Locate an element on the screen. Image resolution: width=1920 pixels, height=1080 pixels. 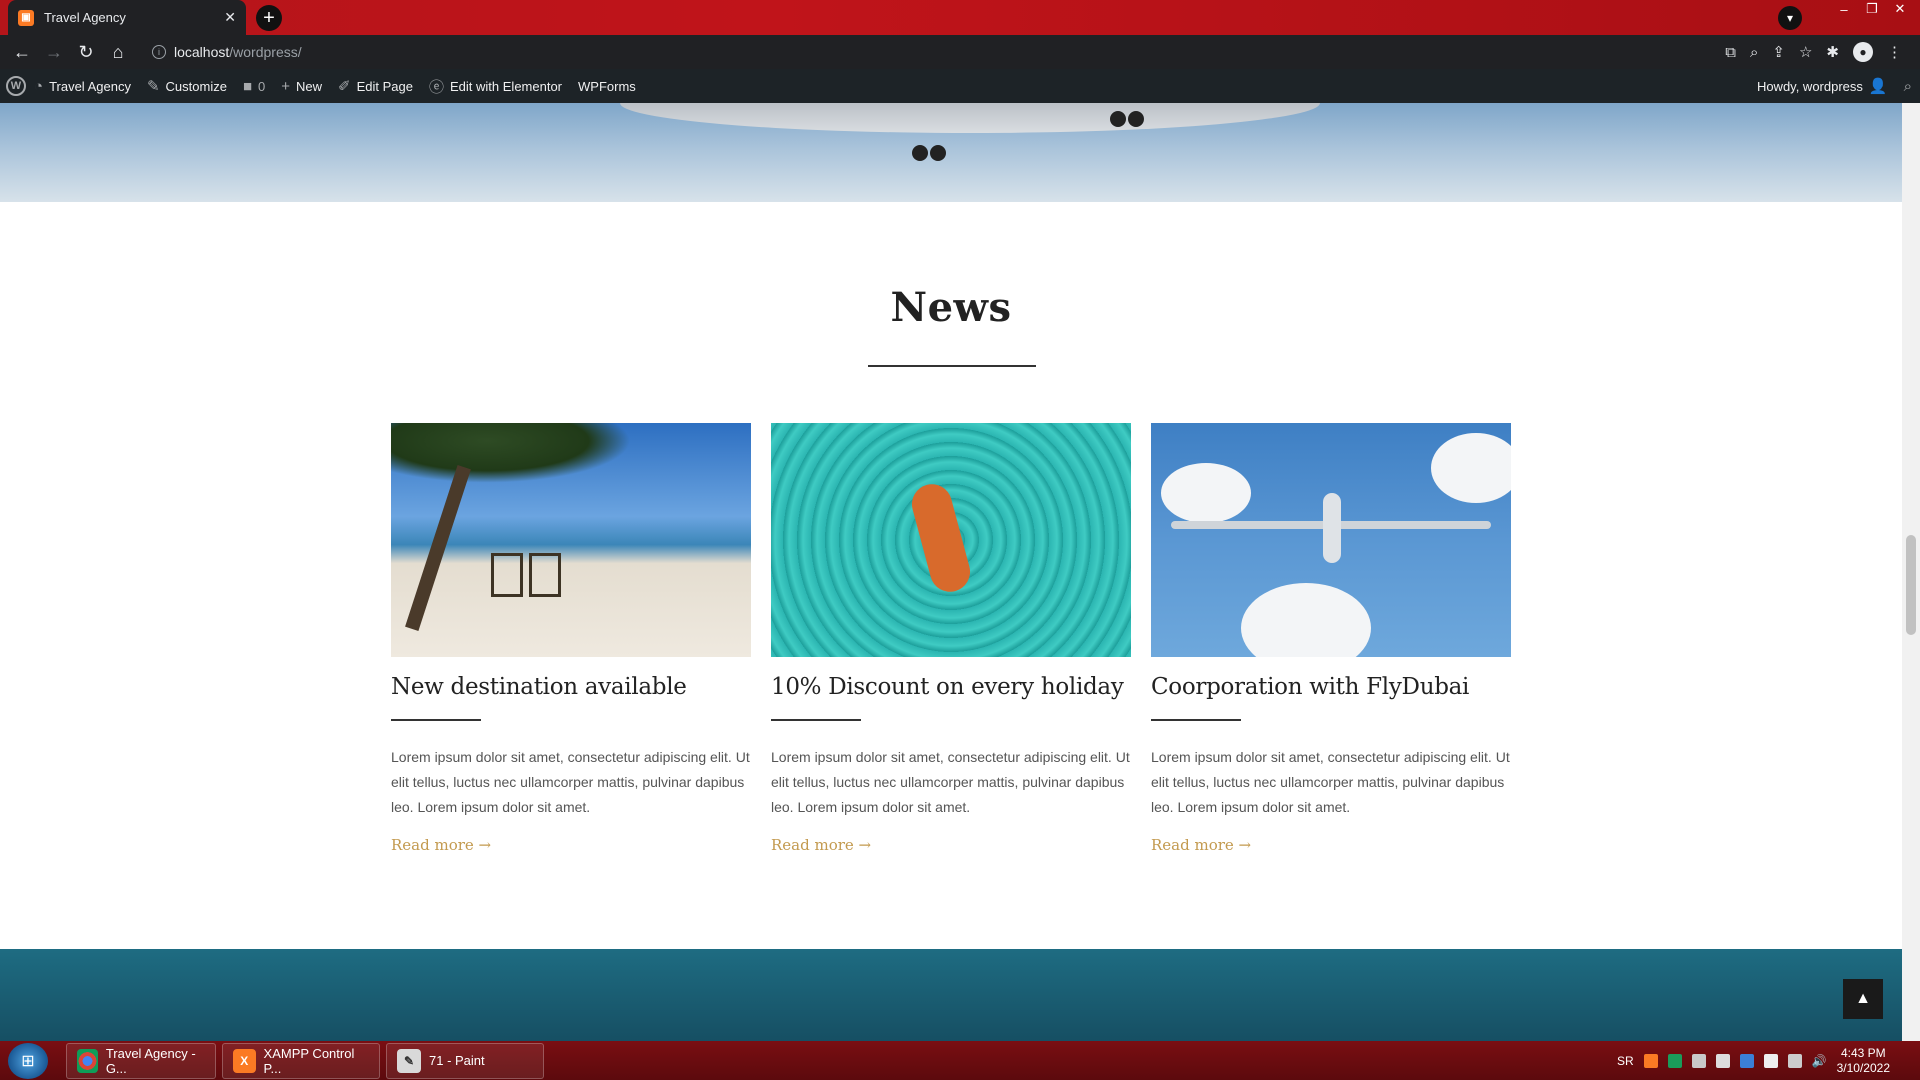
hero-plane-image is located at coordinates (951, 152).